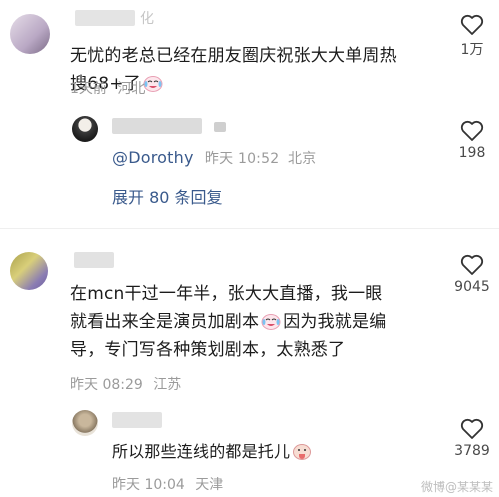  Describe the element at coordinates (335, 322) in the screenshot. I see `comment-text-segment: 因为我就是编` at that location.